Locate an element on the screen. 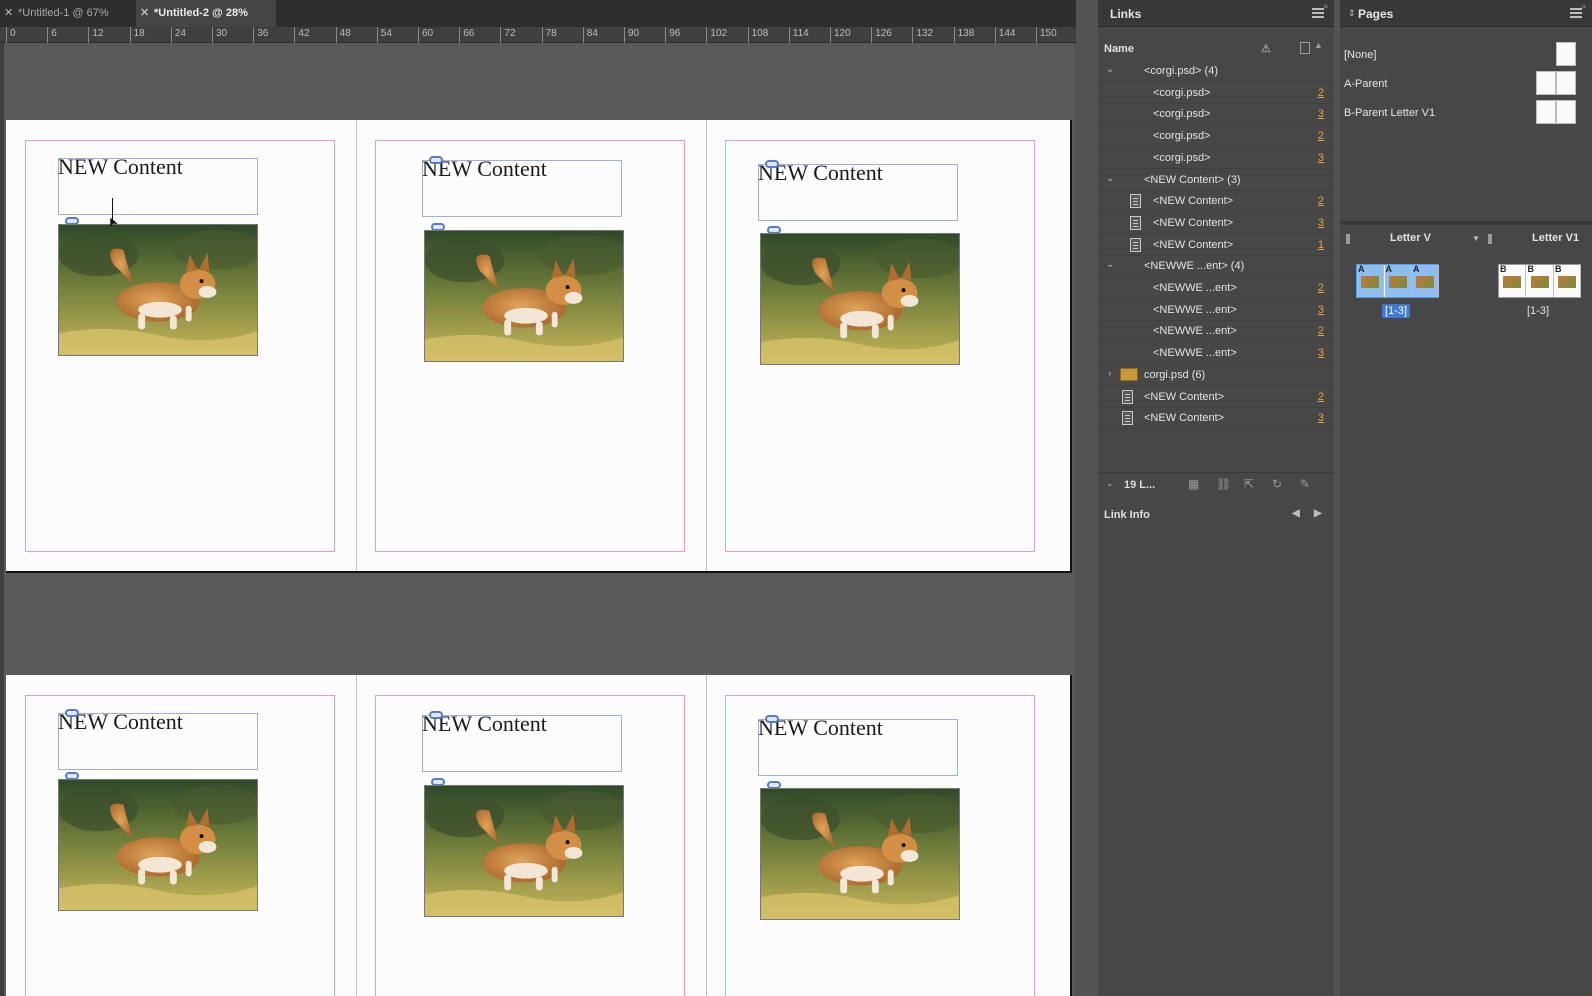  sort-arrow-icon: ▲ is located at coordinates (1318, 45).